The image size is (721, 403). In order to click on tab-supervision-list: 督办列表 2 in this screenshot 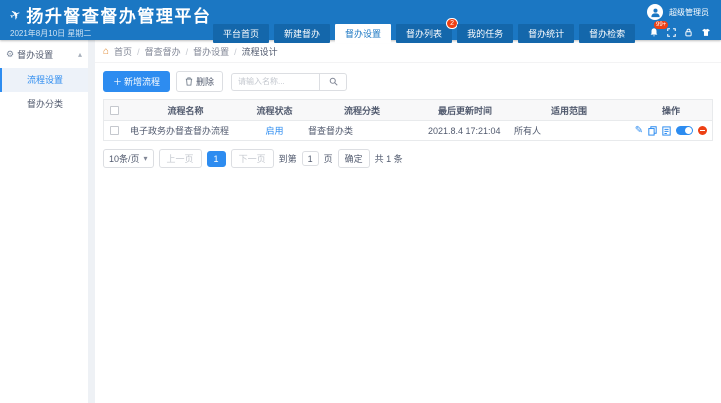, I will do `click(427, 30)`.